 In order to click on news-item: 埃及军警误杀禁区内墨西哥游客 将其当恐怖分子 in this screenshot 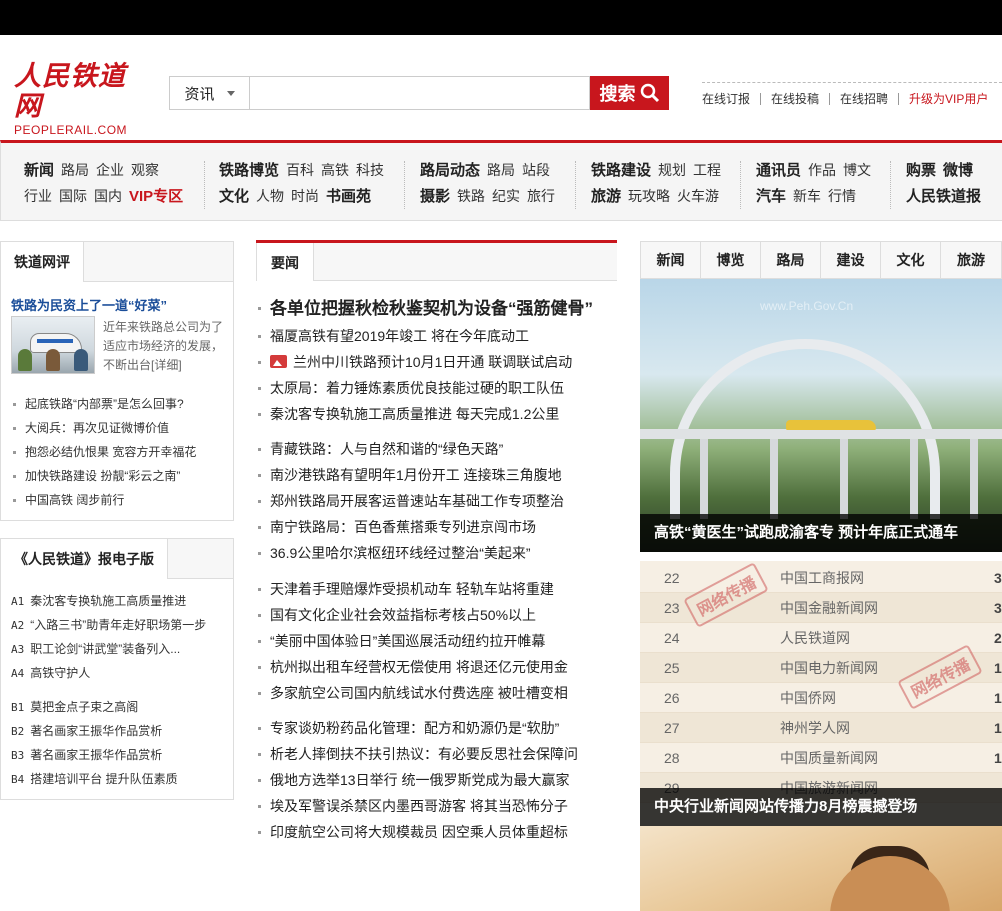, I will do `click(438, 806)`.